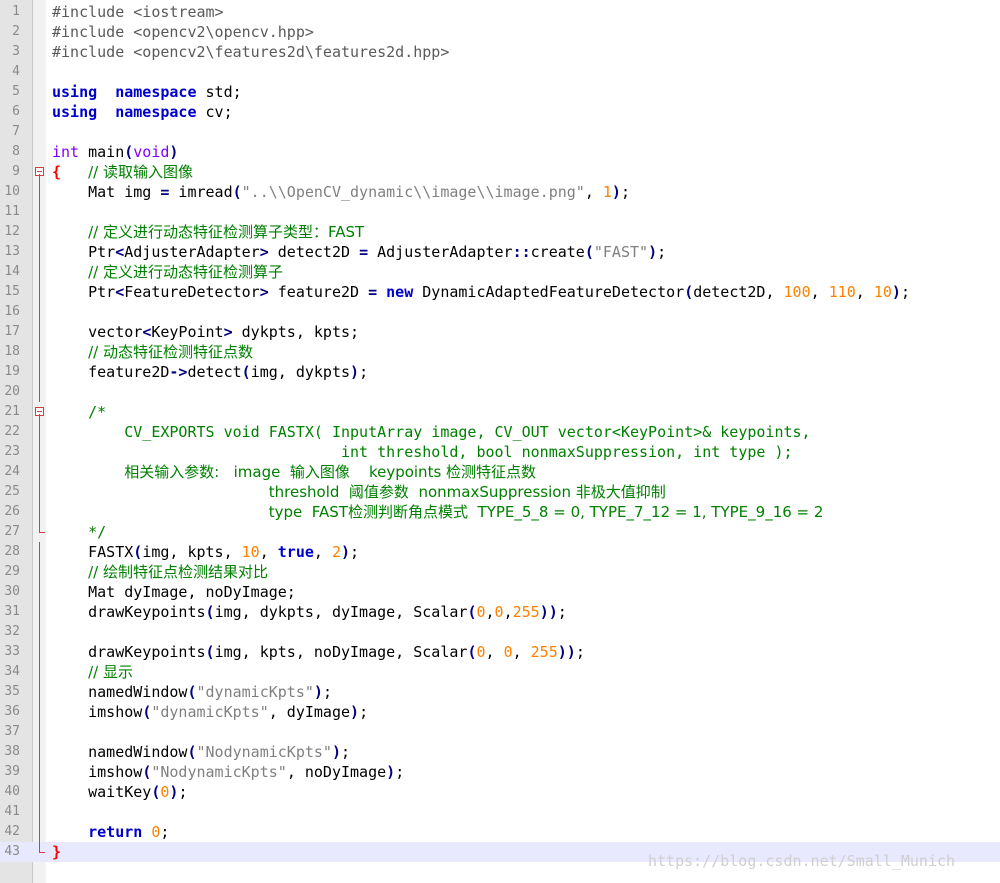  Describe the element at coordinates (500, 372) in the screenshot. I see `code-line: 19 feature2D->detect(img, dykpts);` at that location.